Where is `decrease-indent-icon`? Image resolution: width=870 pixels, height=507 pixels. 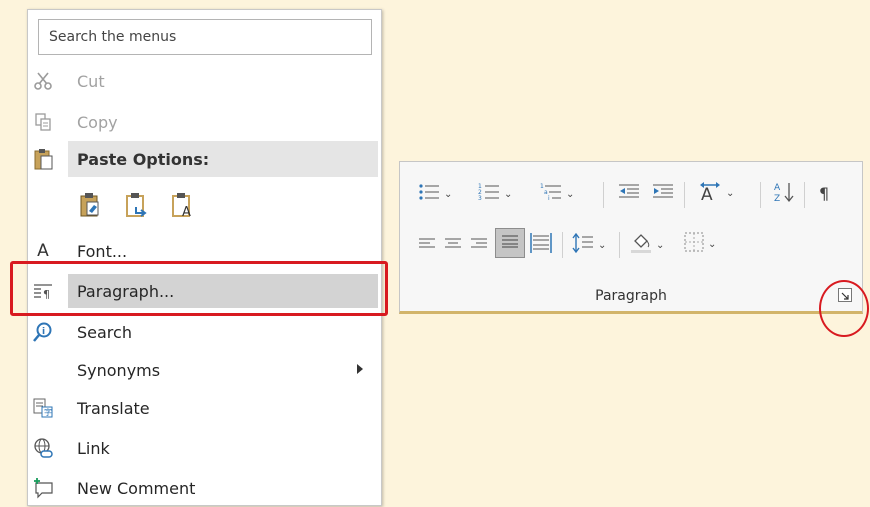 decrease-indent-icon is located at coordinates (629, 194).